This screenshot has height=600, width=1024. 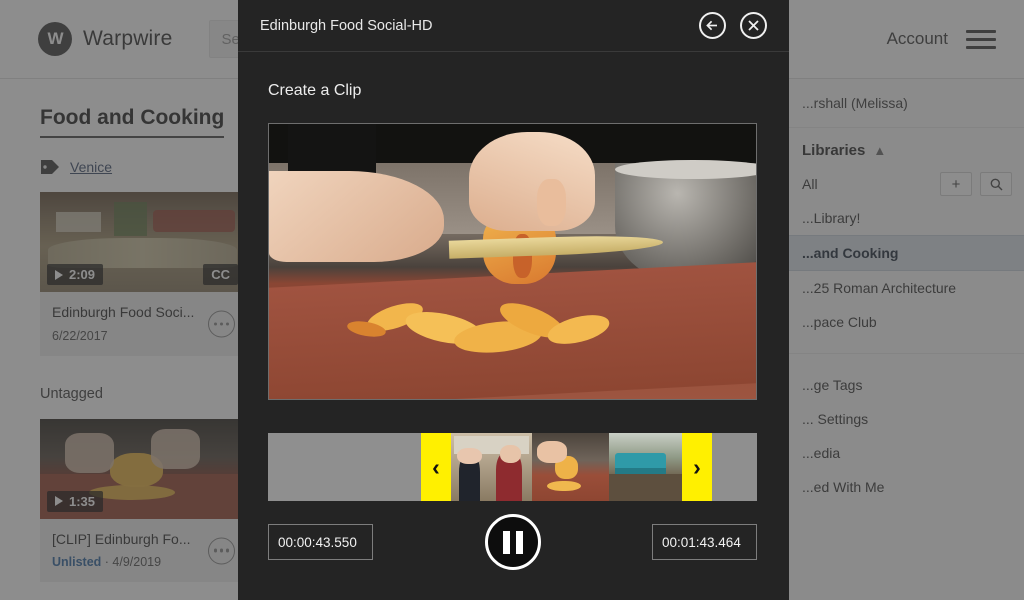 I want to click on timeline-segment-before, so click(x=344, y=467).